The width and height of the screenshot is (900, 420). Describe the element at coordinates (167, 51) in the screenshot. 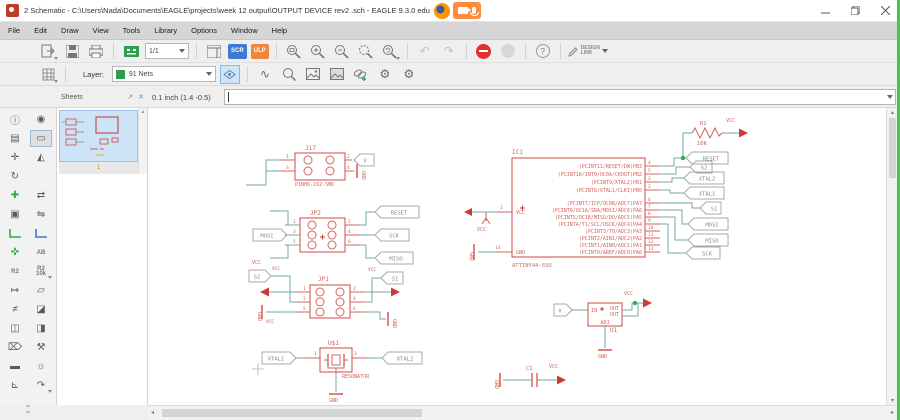

I see `sheet-selector: 1/1` at that location.